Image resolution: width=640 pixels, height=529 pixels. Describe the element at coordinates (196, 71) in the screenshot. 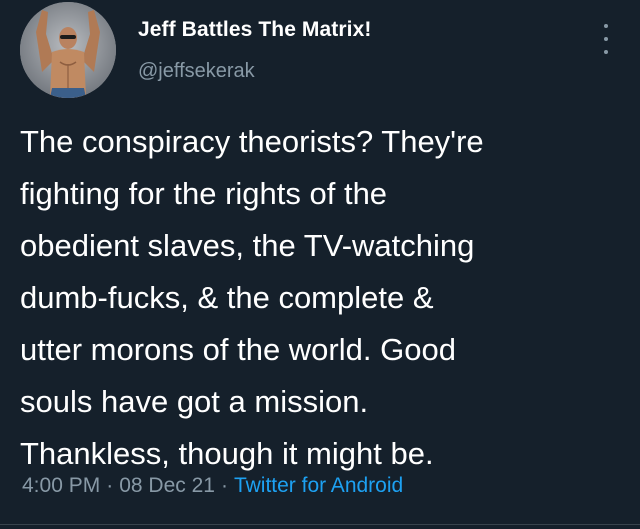

I see `author-handle: @jeffsekerak` at that location.